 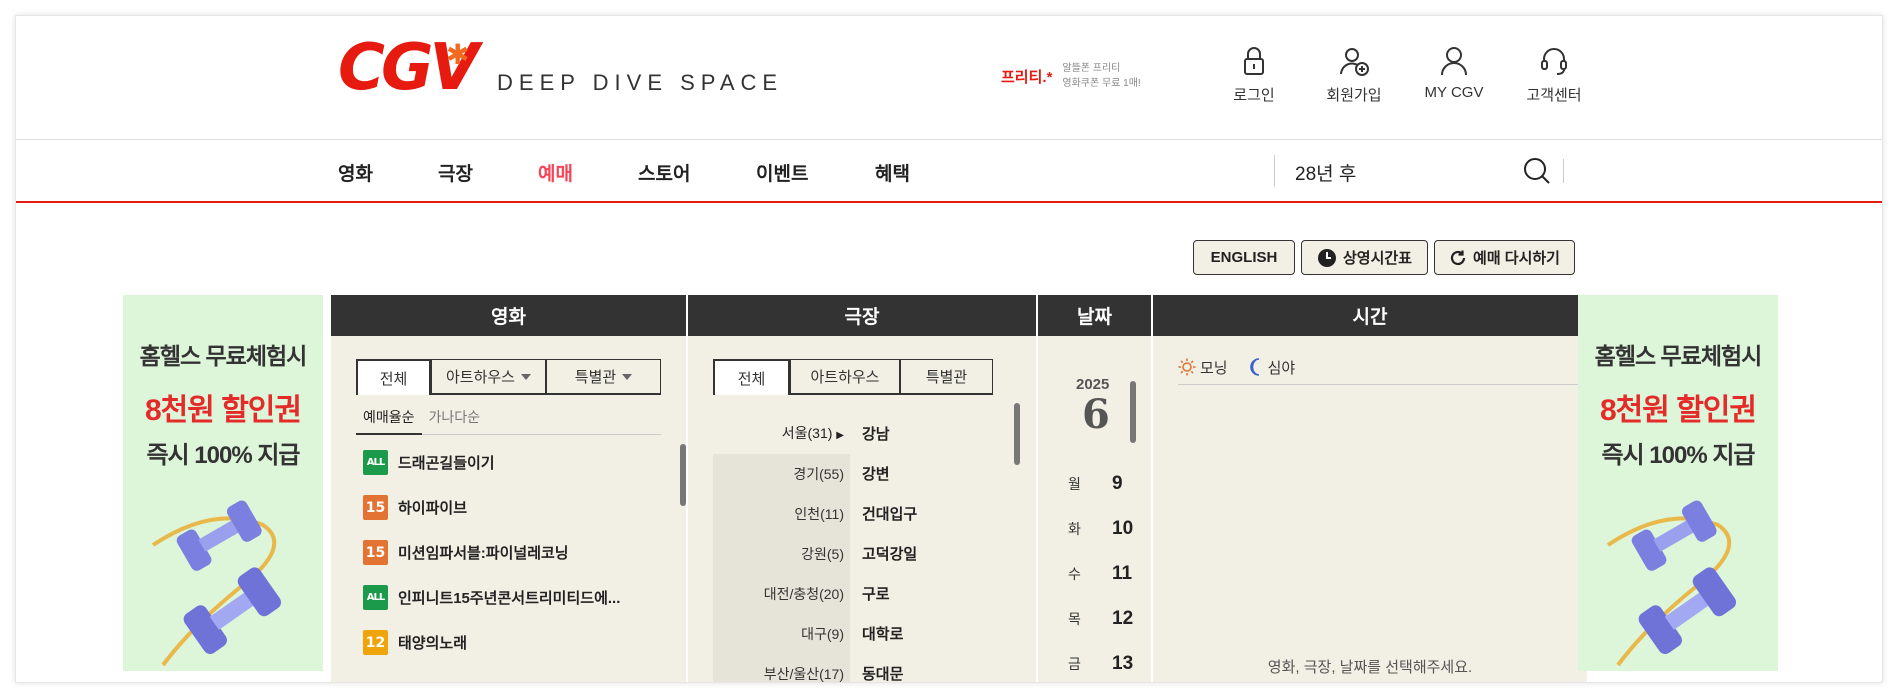 I want to click on morning-filter: 모닝, so click(x=1203, y=367).